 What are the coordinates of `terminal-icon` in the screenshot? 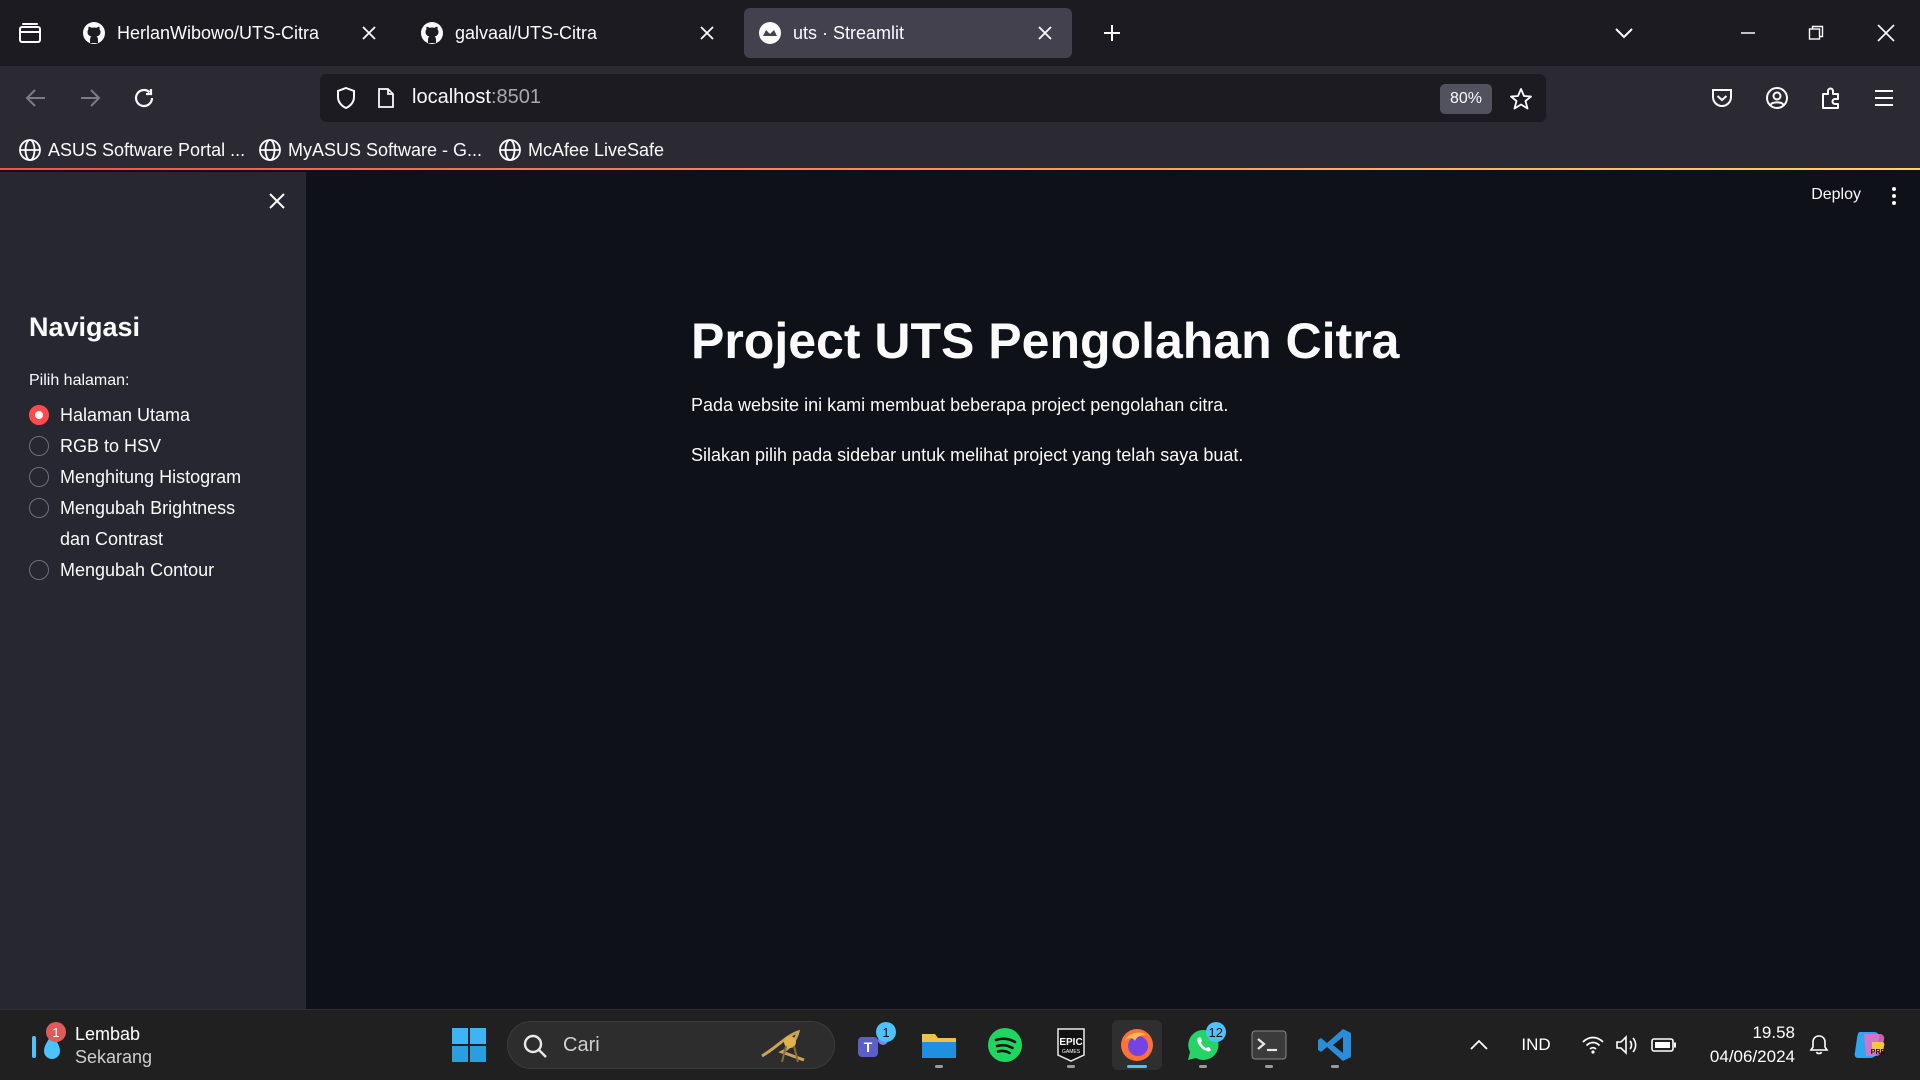 It's located at (1269, 1045).